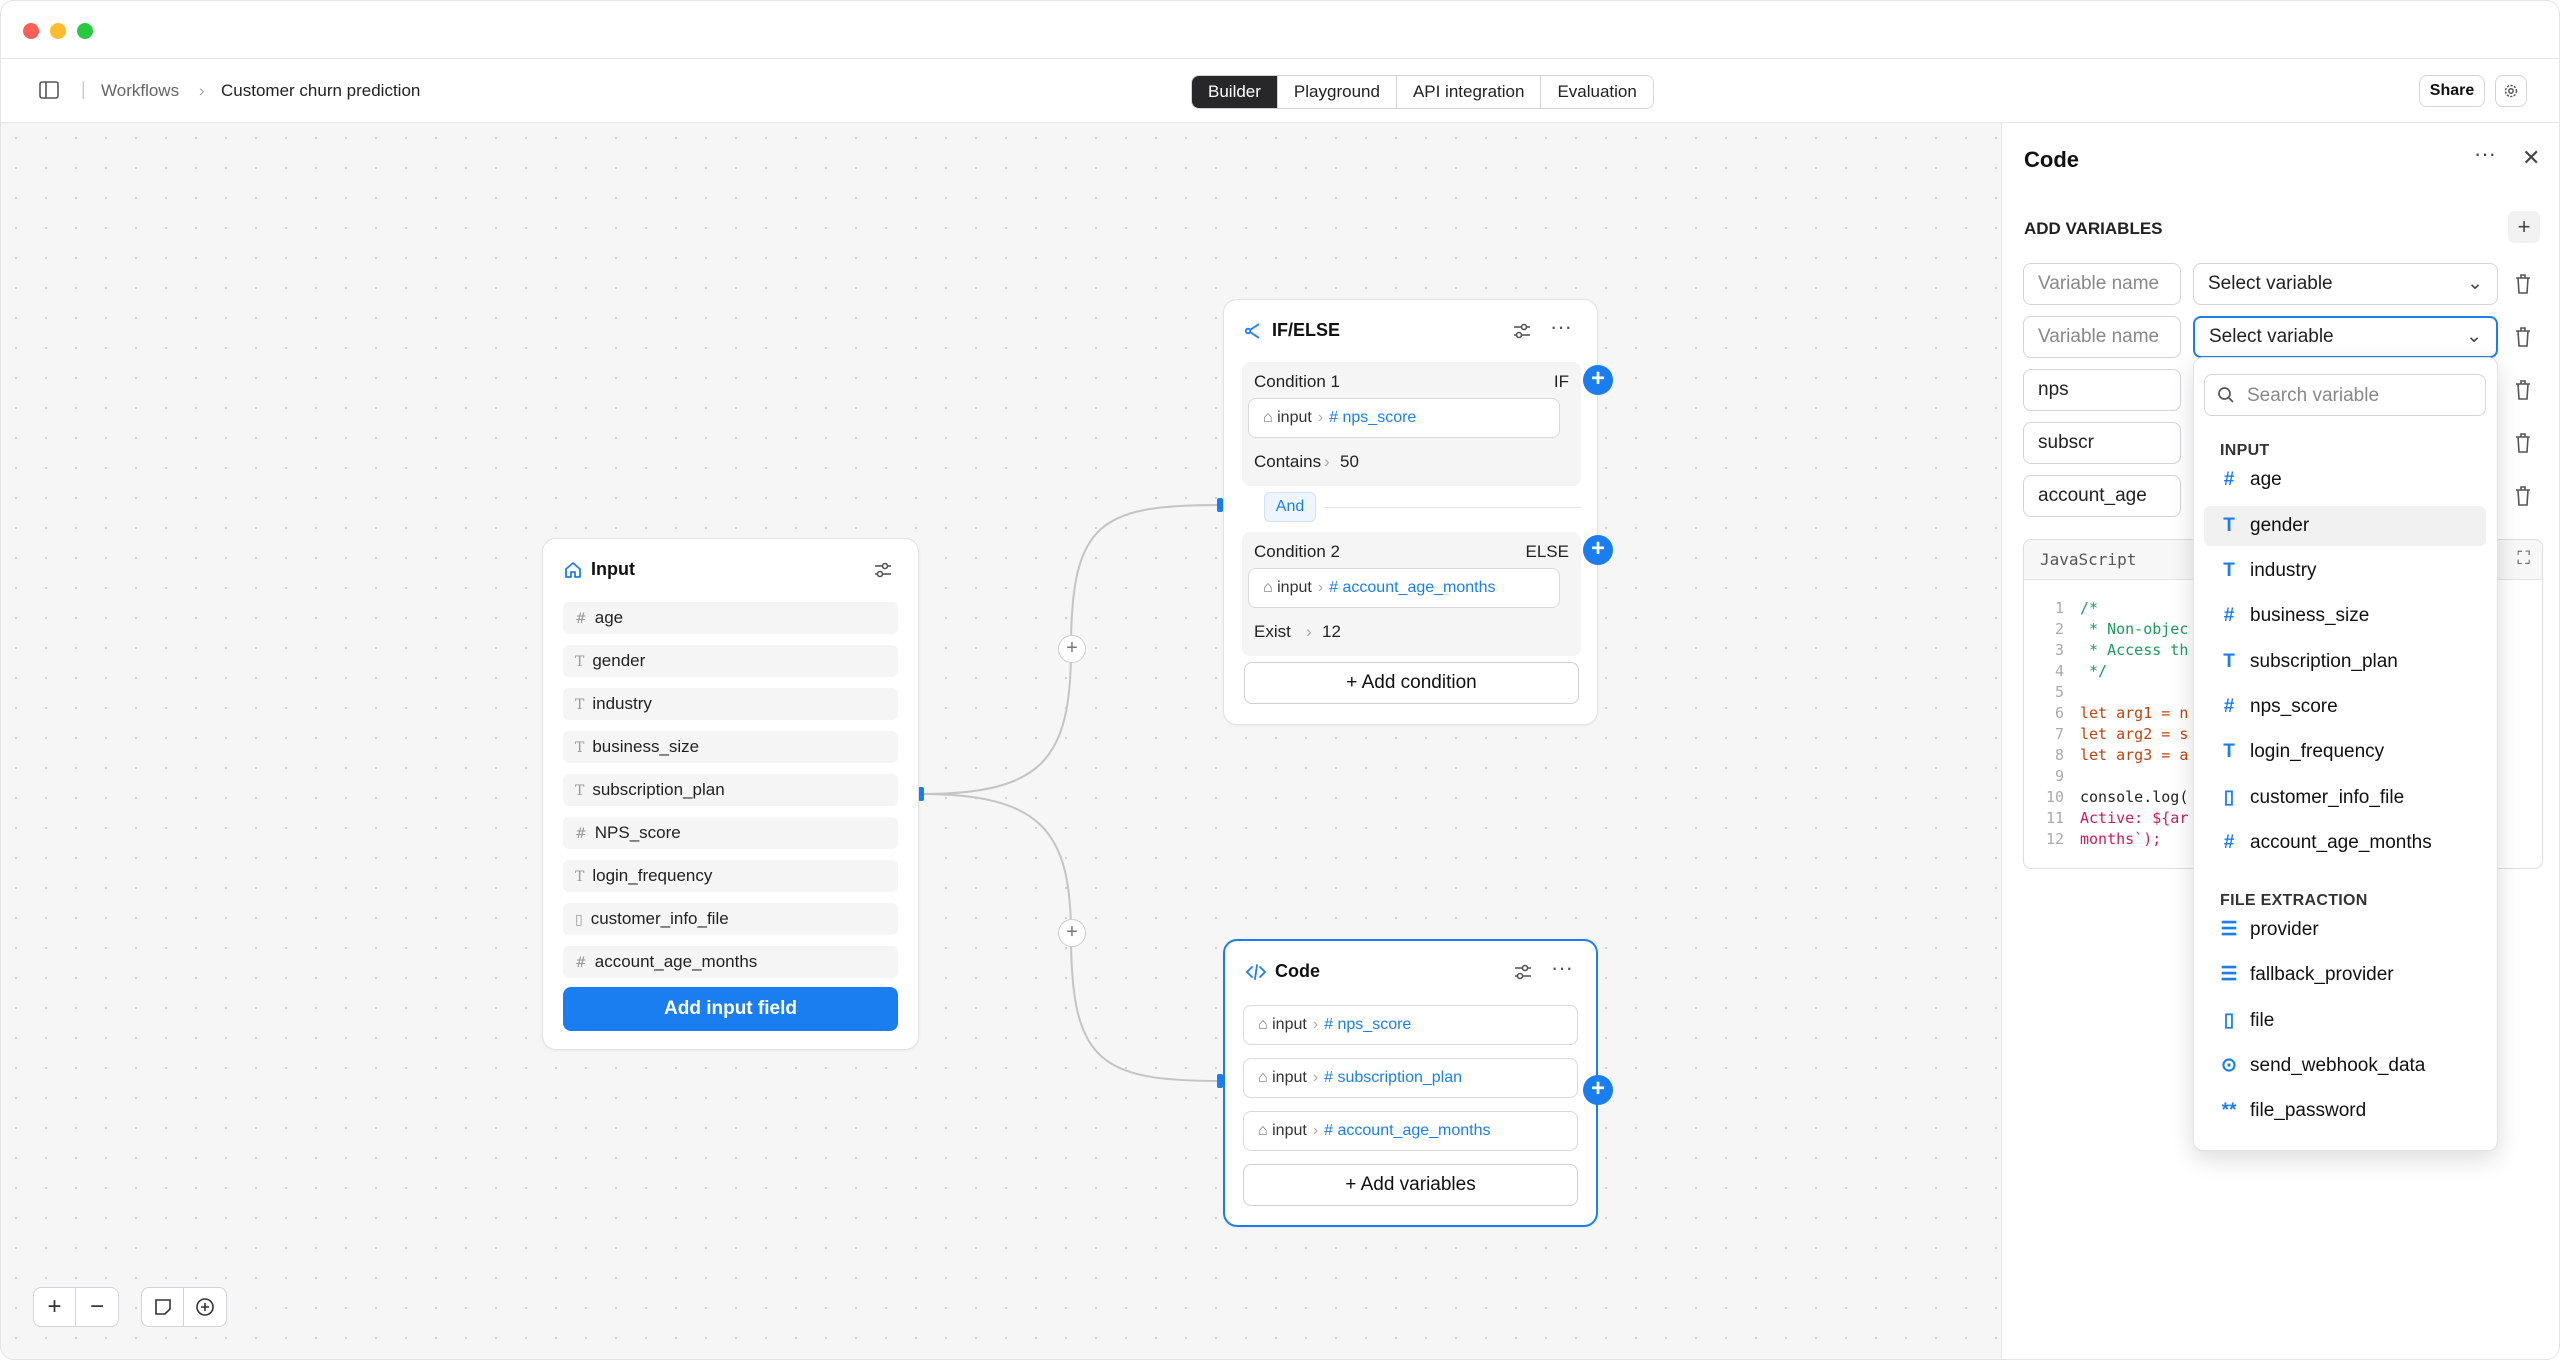  What do you see at coordinates (1309, 631) in the screenshot?
I see `chevron-right-icon: ›` at bounding box center [1309, 631].